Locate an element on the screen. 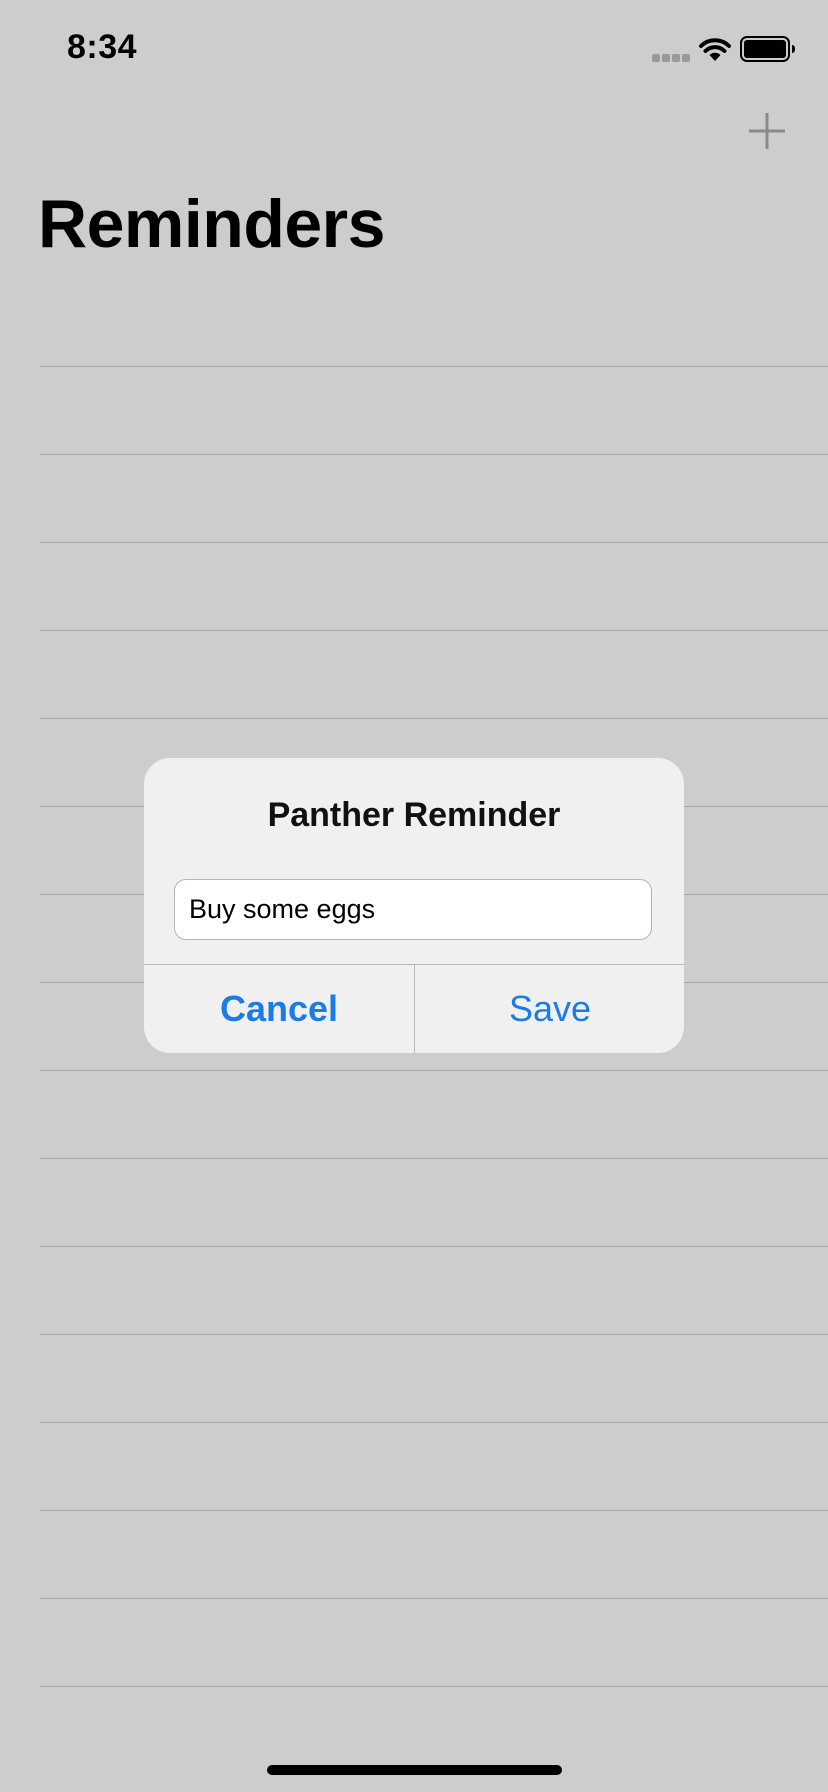 Image resolution: width=828 pixels, height=1792 pixels. reminder-text-field is located at coordinates (413, 909).